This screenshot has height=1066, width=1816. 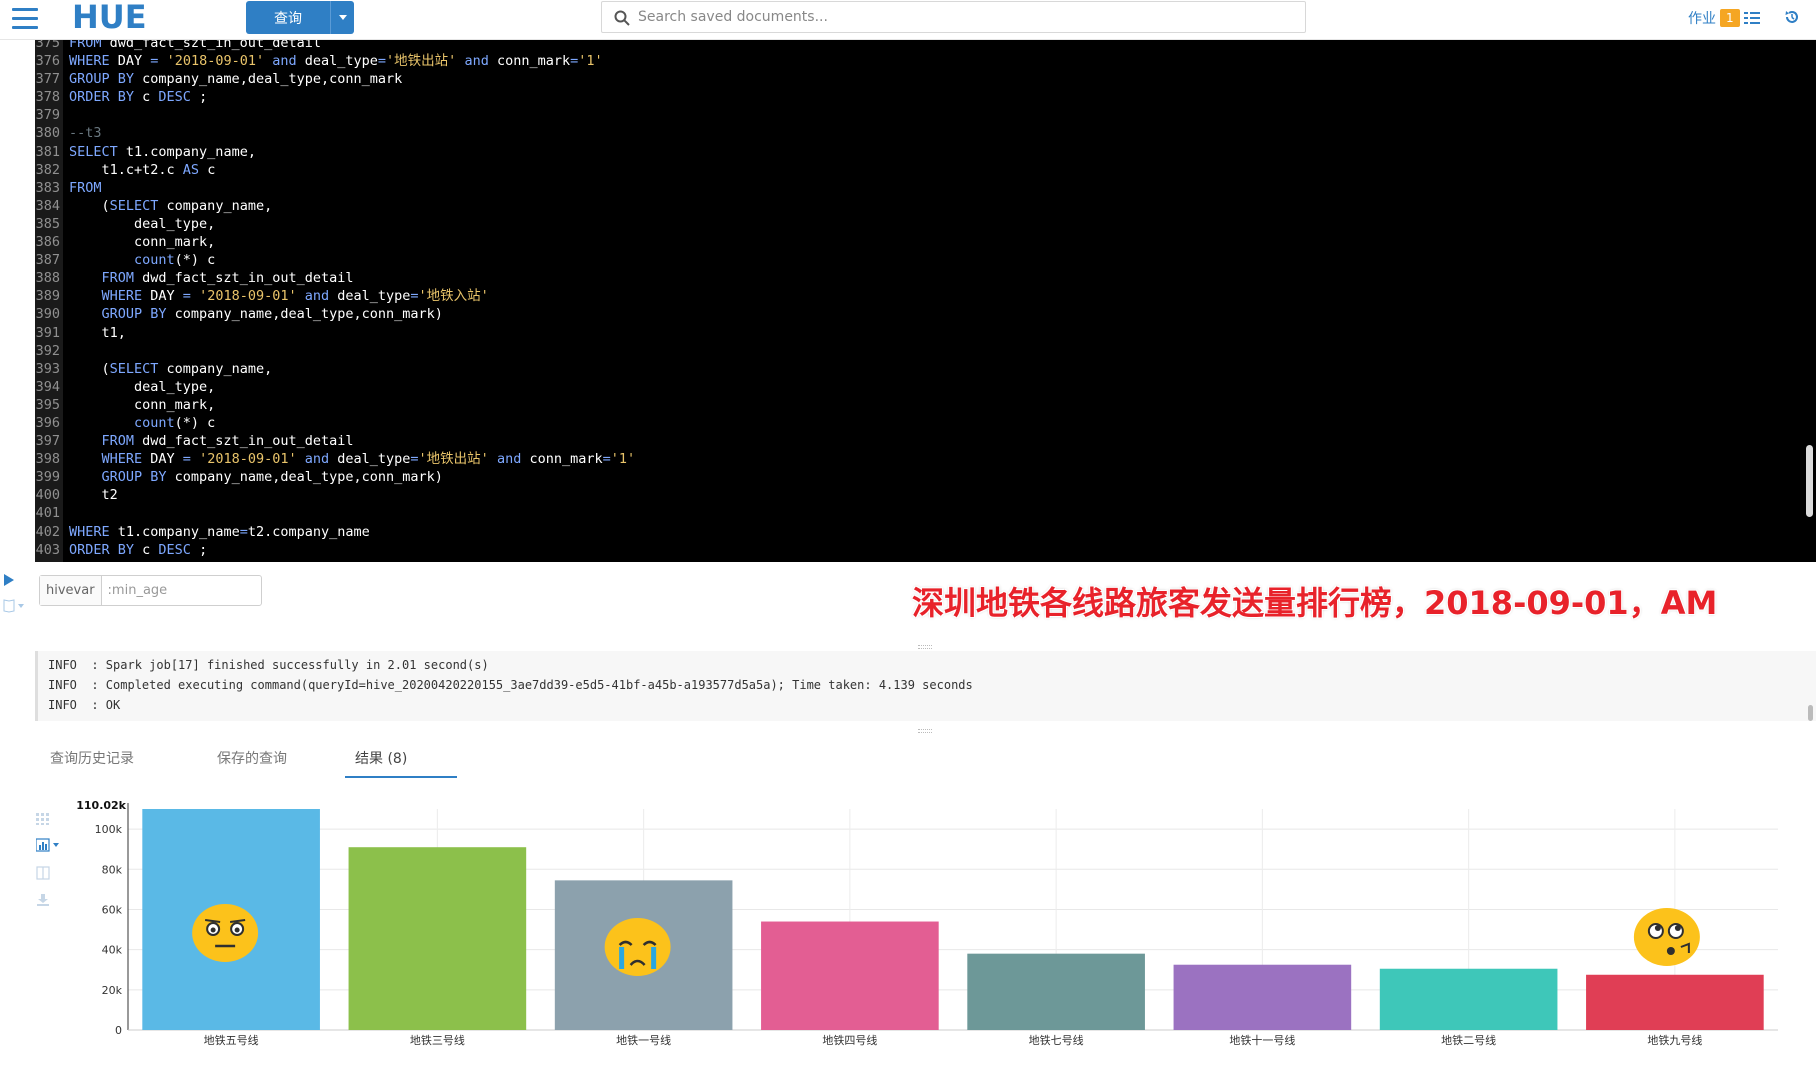 What do you see at coordinates (925, 423) in the screenshot?
I see `code-line: 396 count(*) c` at bounding box center [925, 423].